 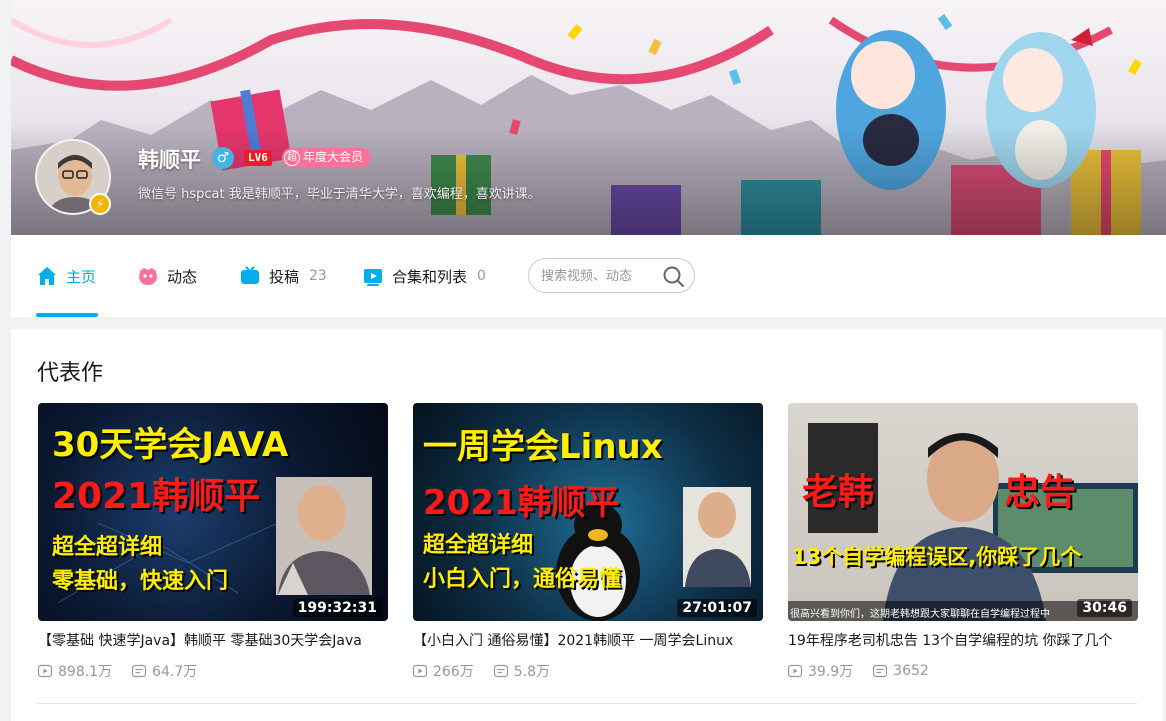 What do you see at coordinates (1040, 492) in the screenshot?
I see `cover-right-text: 忠告` at bounding box center [1040, 492].